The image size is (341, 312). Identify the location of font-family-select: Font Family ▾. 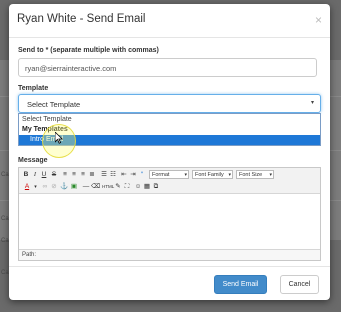
(212, 174).